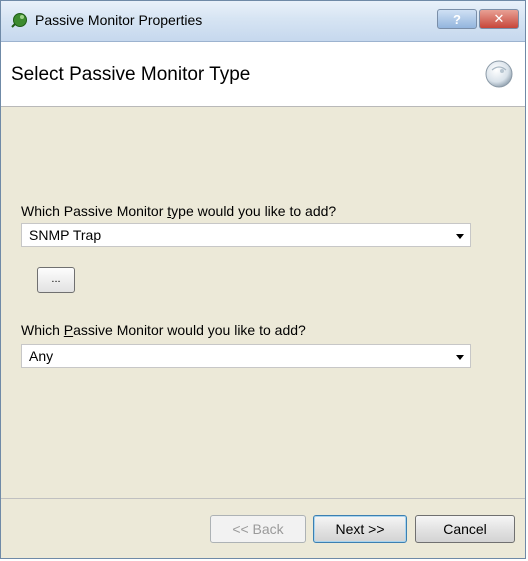 This screenshot has height=561, width=528. What do you see at coordinates (258, 529) in the screenshot?
I see `back-button: << Back` at bounding box center [258, 529].